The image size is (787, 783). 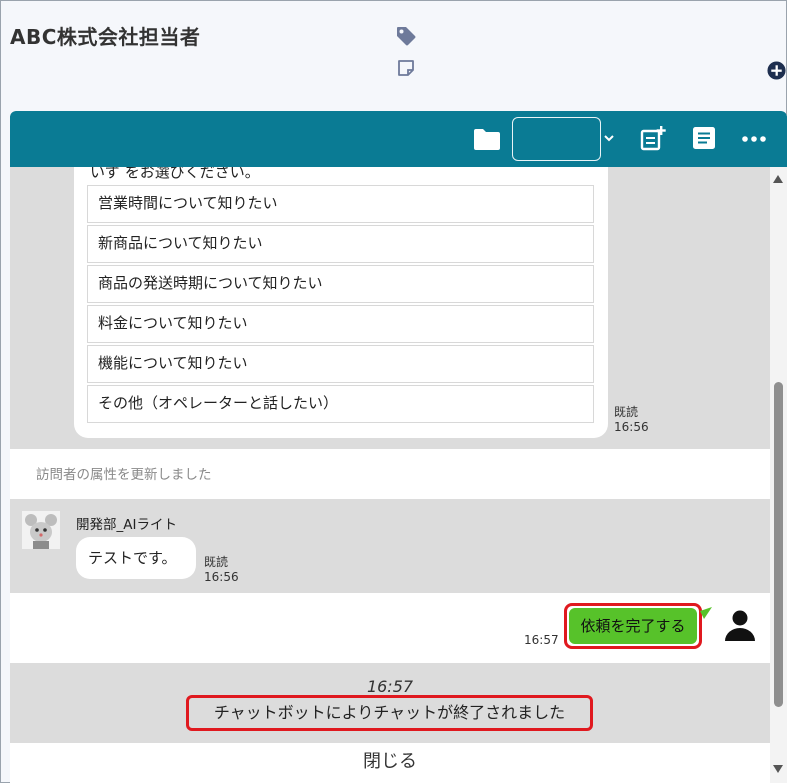 What do you see at coordinates (740, 624) in the screenshot?
I see `user-avatar-icon` at bounding box center [740, 624].